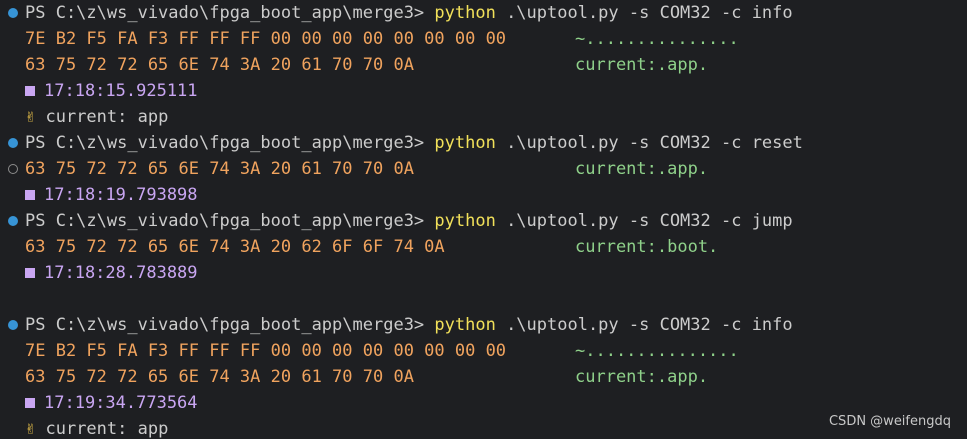  I want to click on command-decoration-pending-icon, so click(13, 169).